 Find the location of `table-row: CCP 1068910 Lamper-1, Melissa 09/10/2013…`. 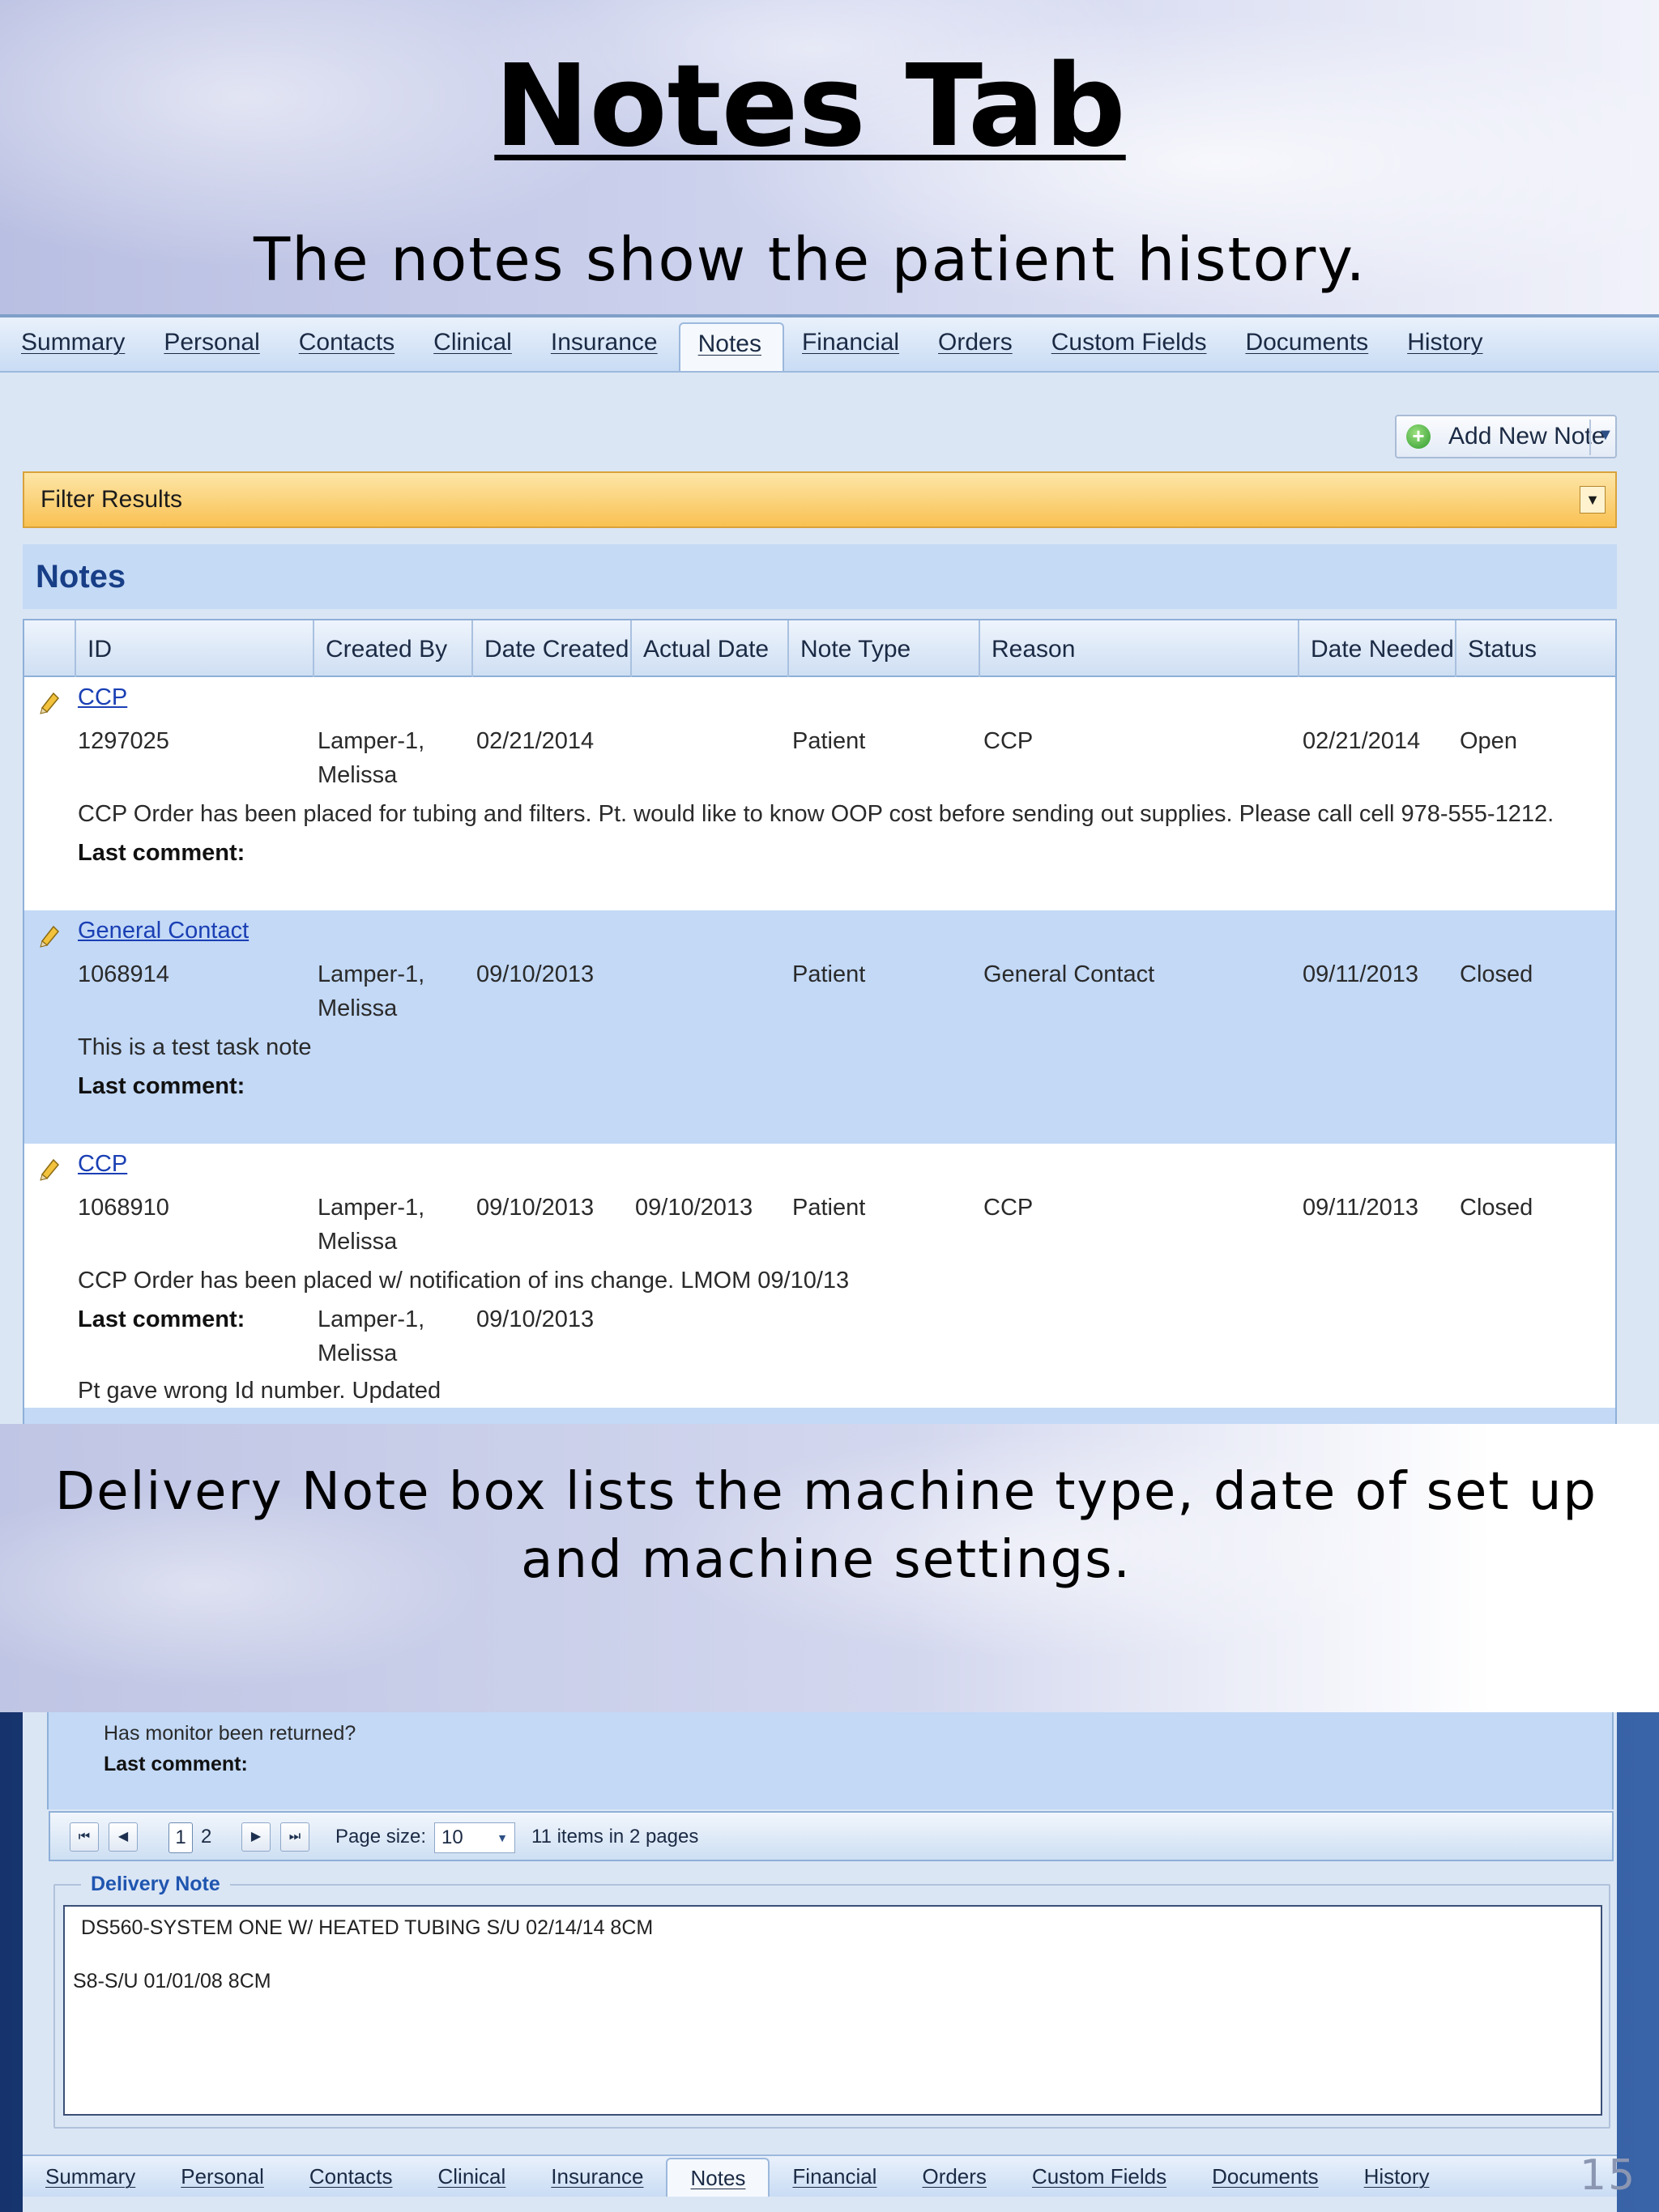

table-row: CCP 1068910 Lamper-1, Melissa 09/10/2013… is located at coordinates (819, 1276).